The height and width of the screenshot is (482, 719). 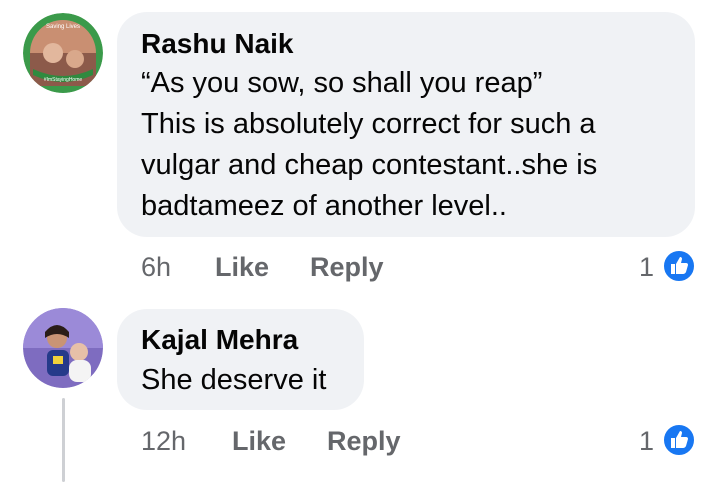 I want to click on comment-author: Kajal Mehra, so click(x=219, y=340).